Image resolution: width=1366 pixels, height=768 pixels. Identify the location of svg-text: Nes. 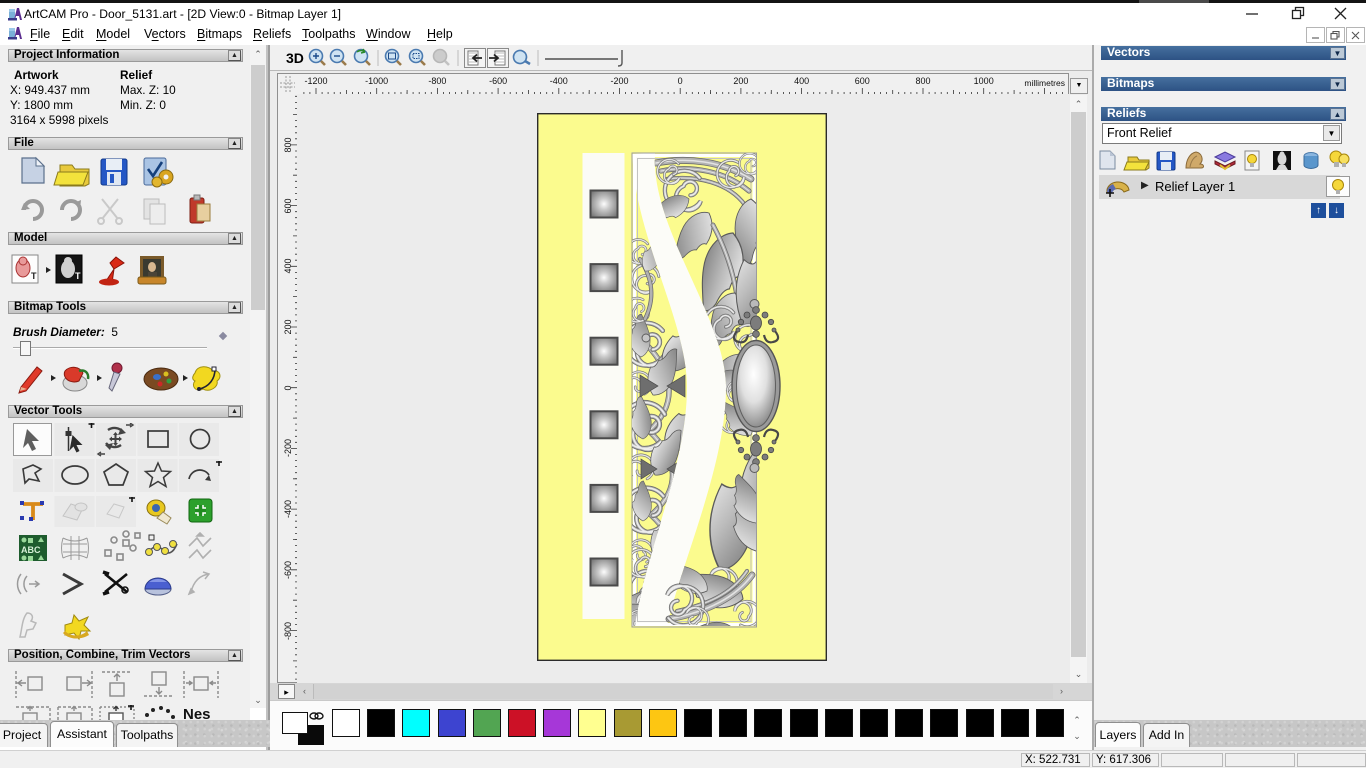
(197, 713).